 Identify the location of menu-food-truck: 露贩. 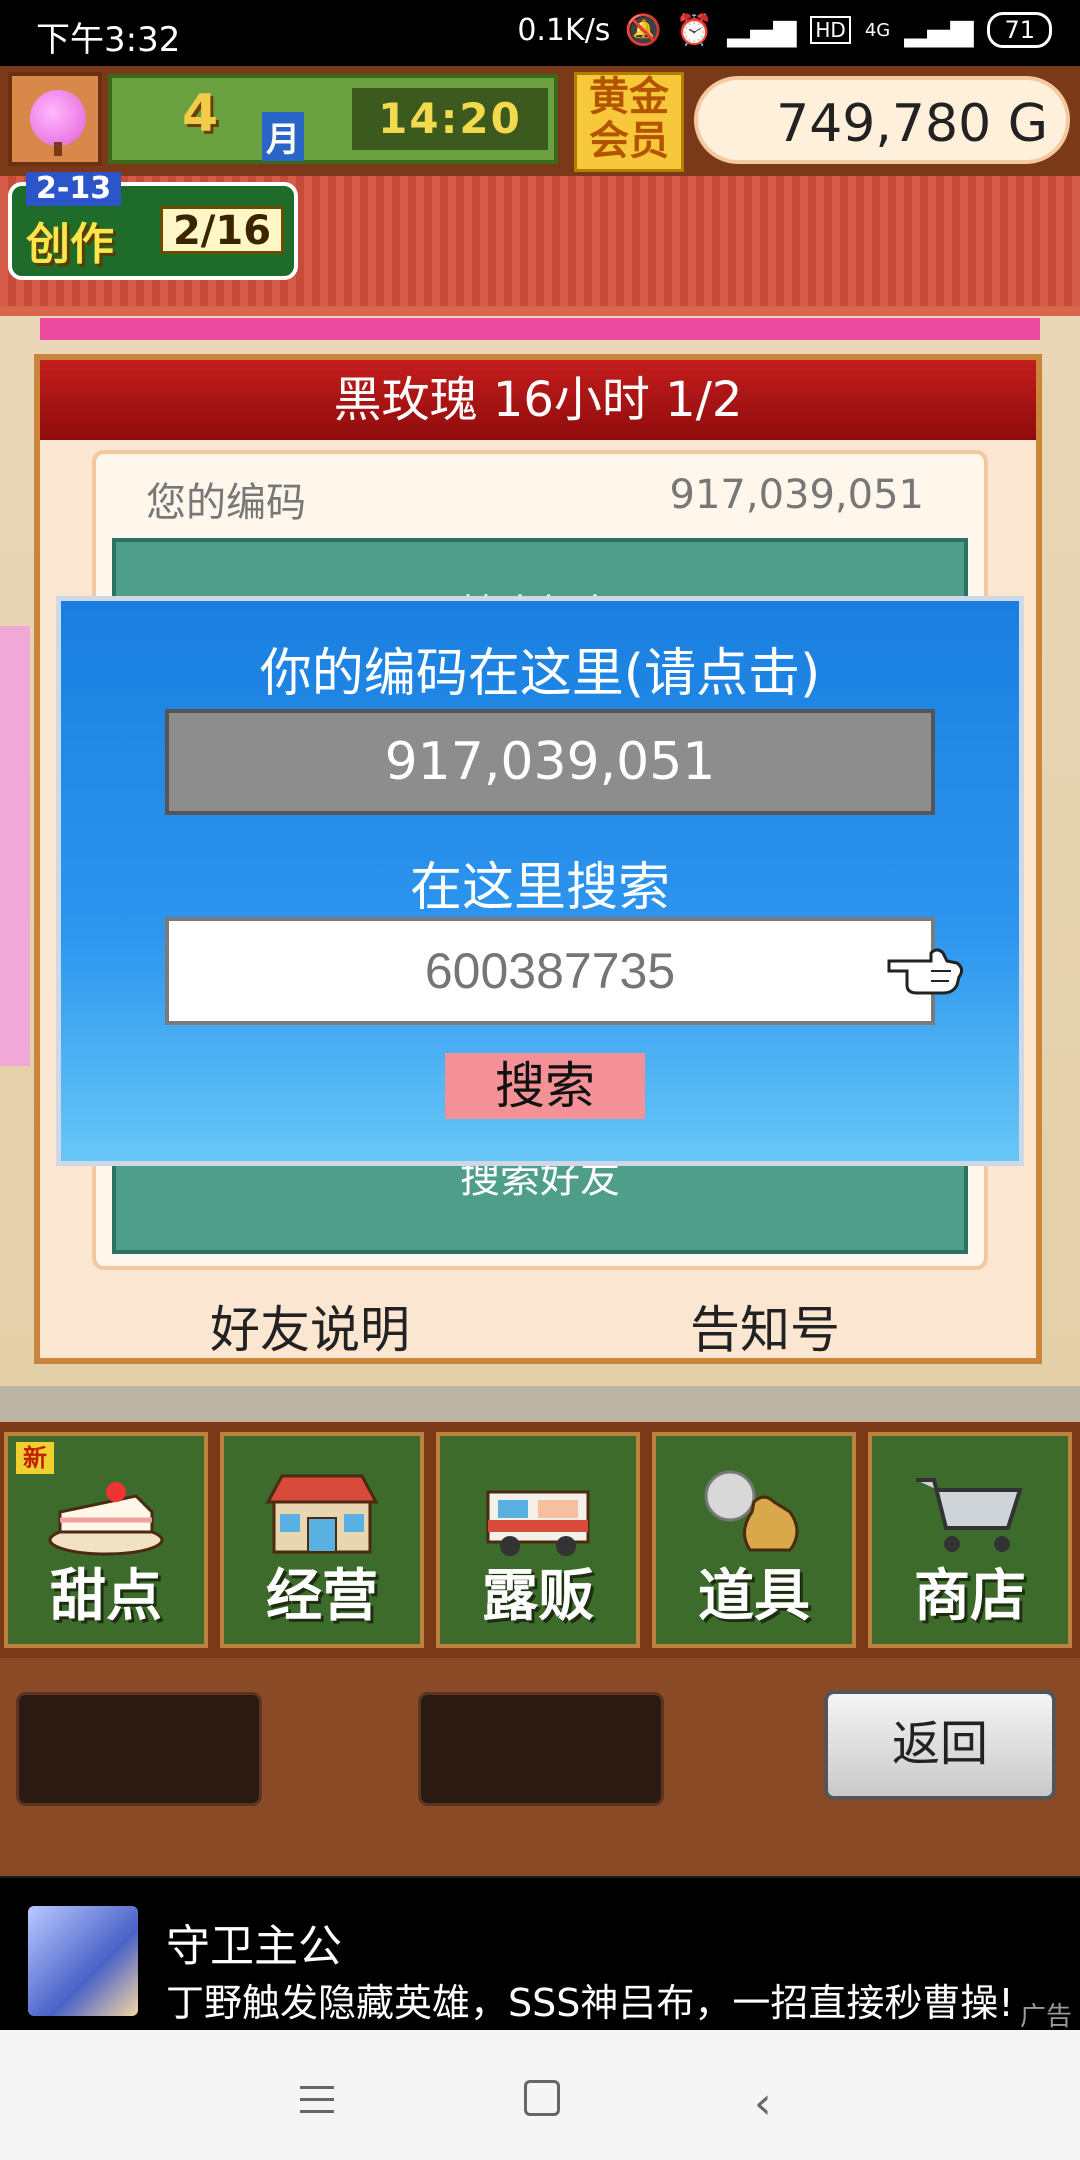
(538, 1540).